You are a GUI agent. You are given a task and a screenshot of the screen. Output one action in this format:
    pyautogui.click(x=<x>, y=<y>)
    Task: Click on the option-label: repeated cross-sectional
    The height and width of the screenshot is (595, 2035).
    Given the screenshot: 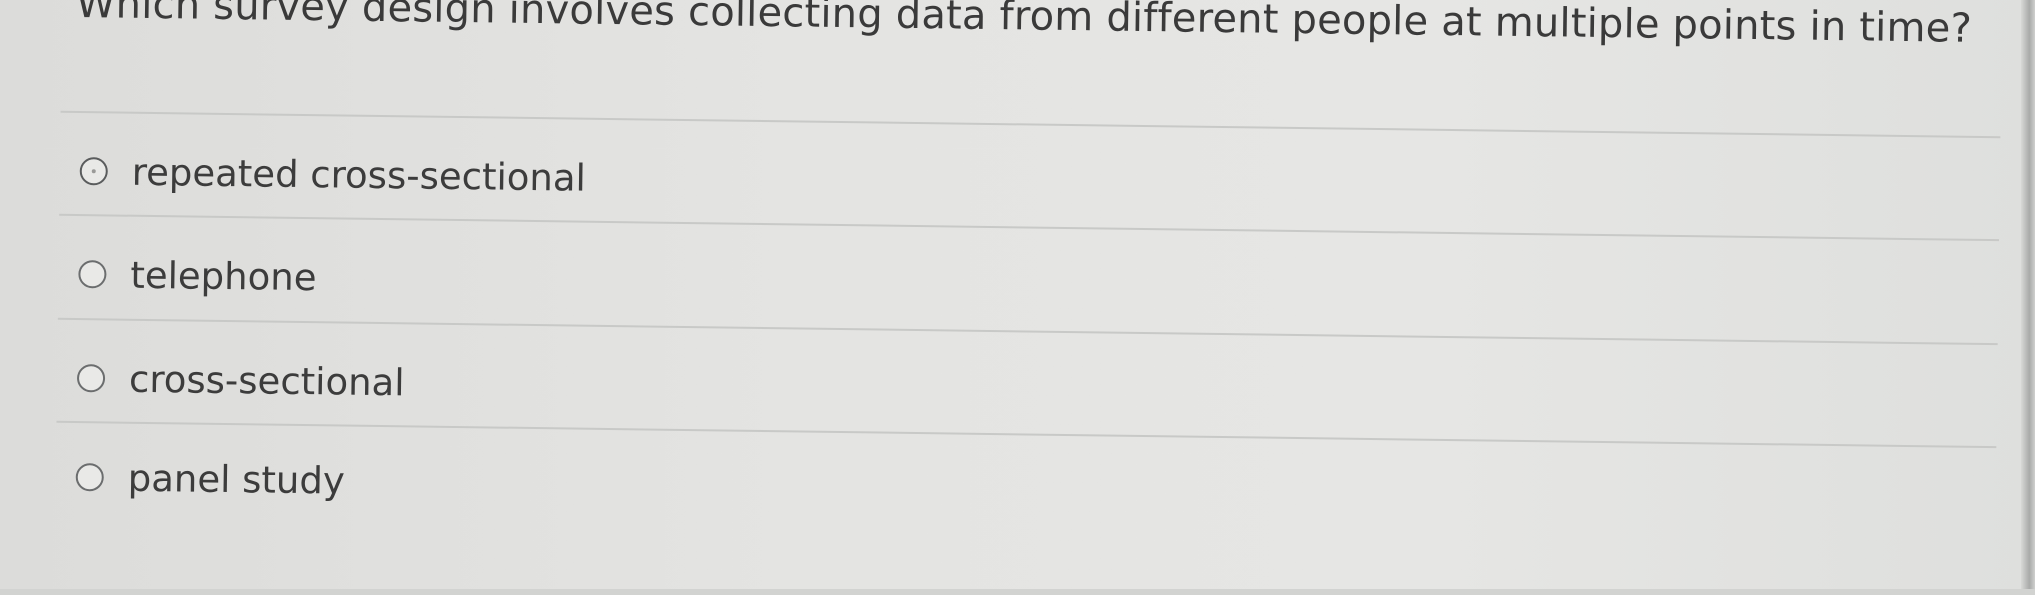 What is the action you would take?
    pyautogui.click(x=359, y=175)
    